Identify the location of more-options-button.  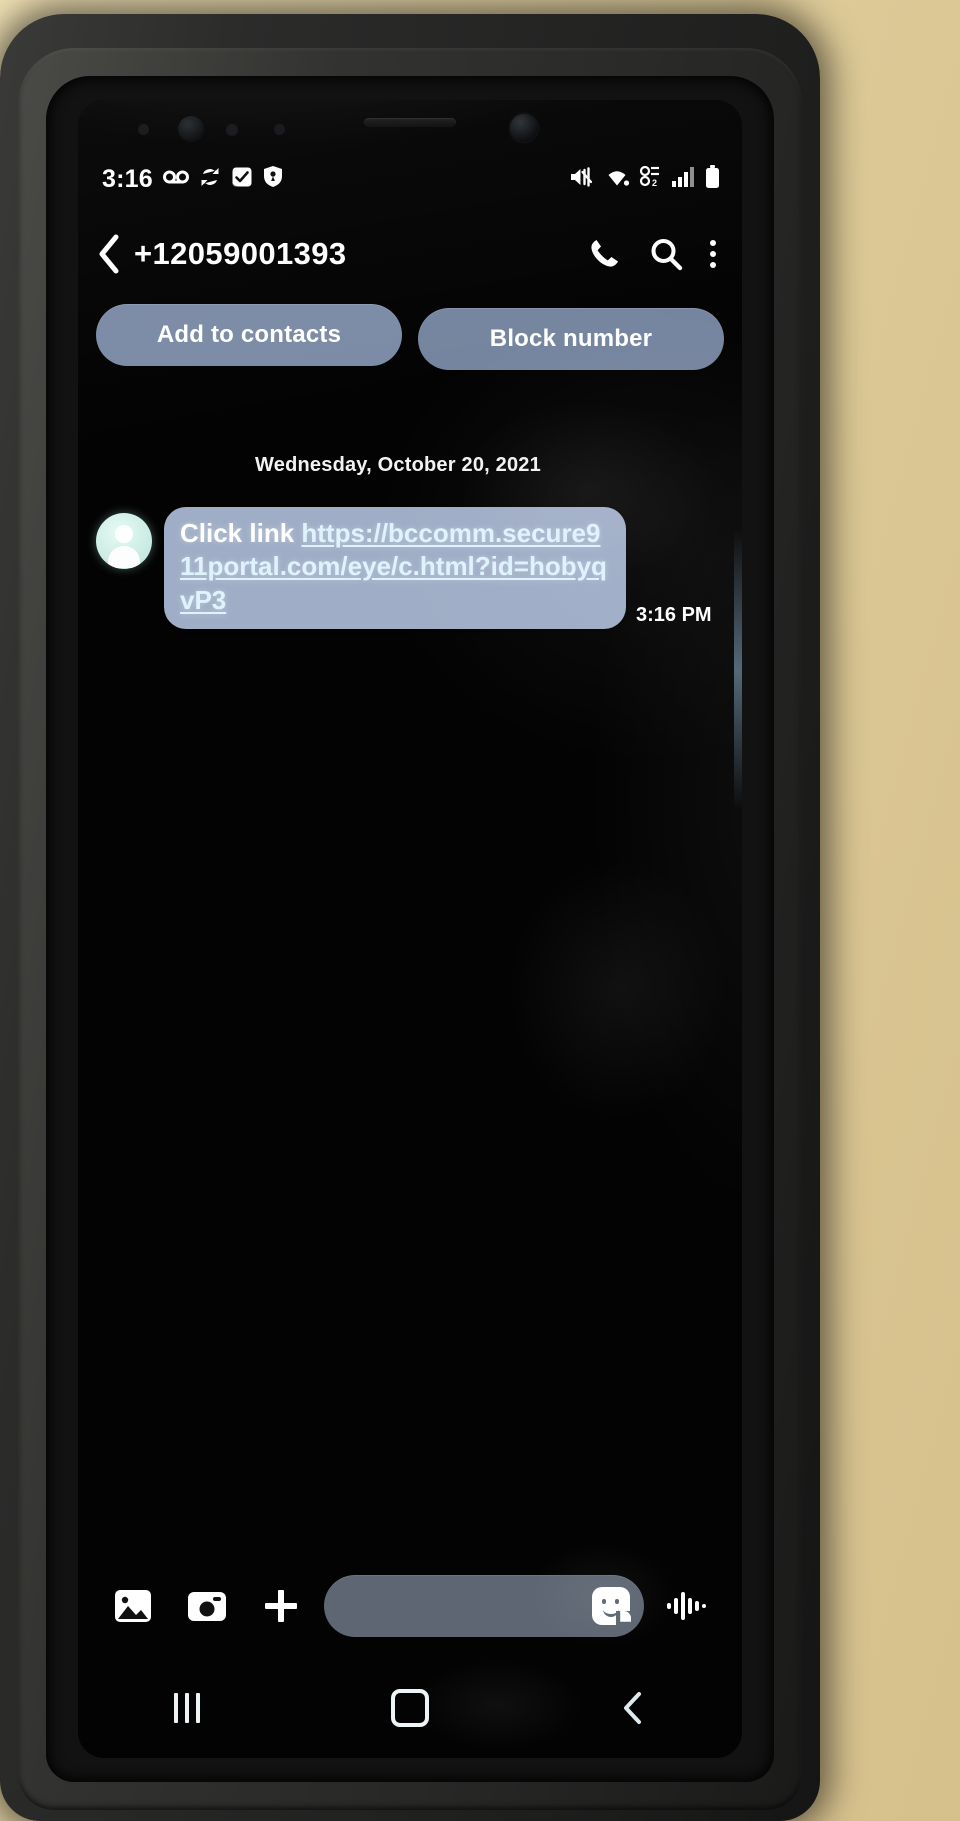
(713, 254).